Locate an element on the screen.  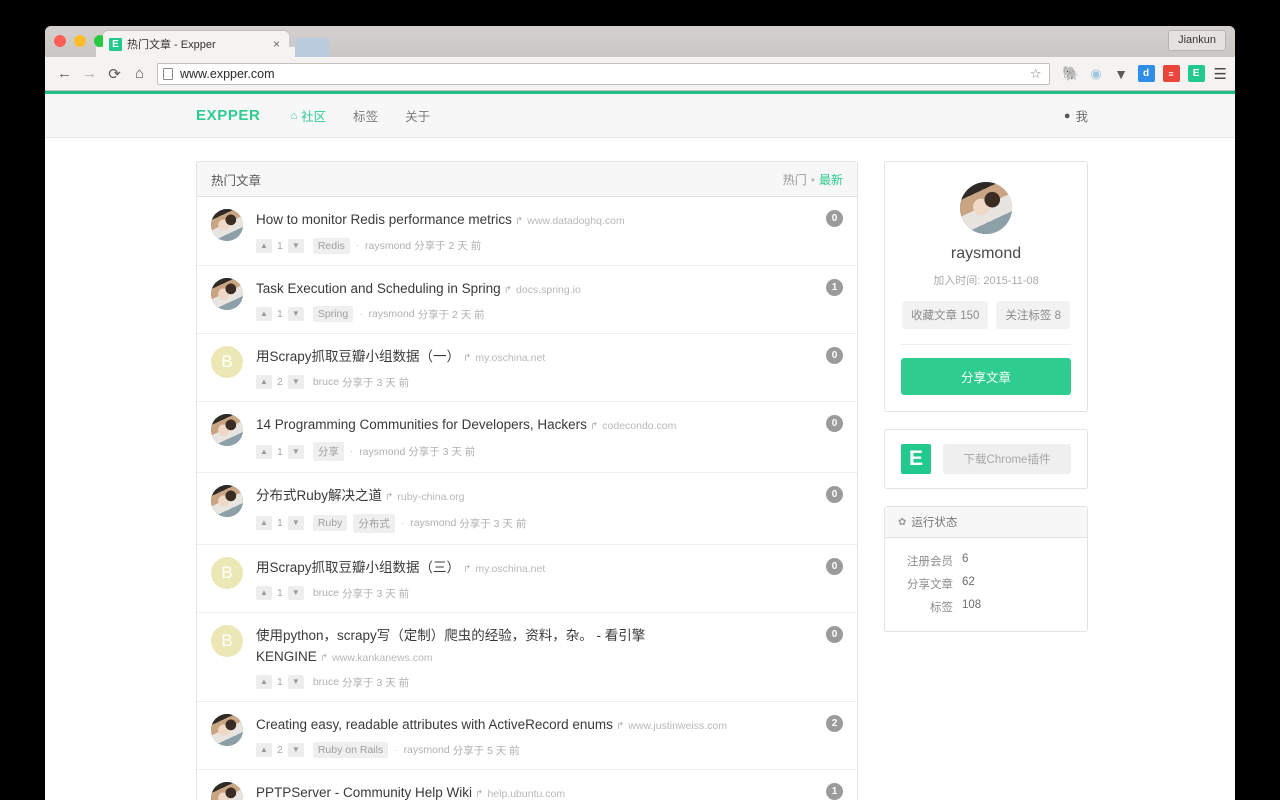
sort-hot-link: 热门 is located at coordinates (795, 180).